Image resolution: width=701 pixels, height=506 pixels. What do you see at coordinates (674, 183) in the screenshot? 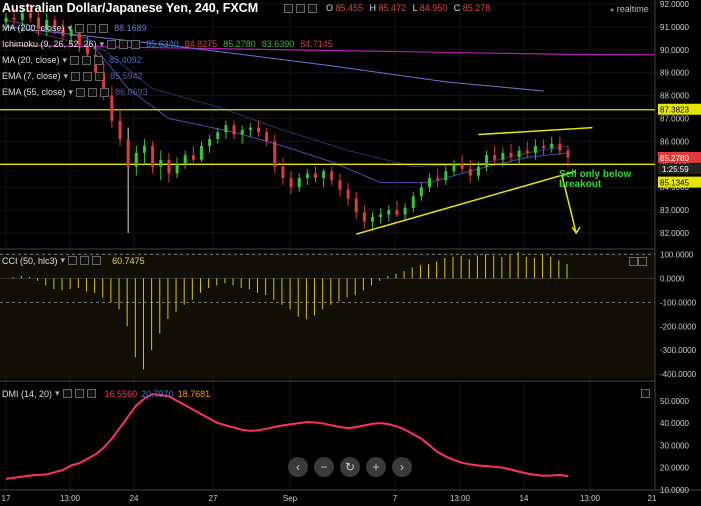
I see `support-level-label: 85.1345` at bounding box center [674, 183].